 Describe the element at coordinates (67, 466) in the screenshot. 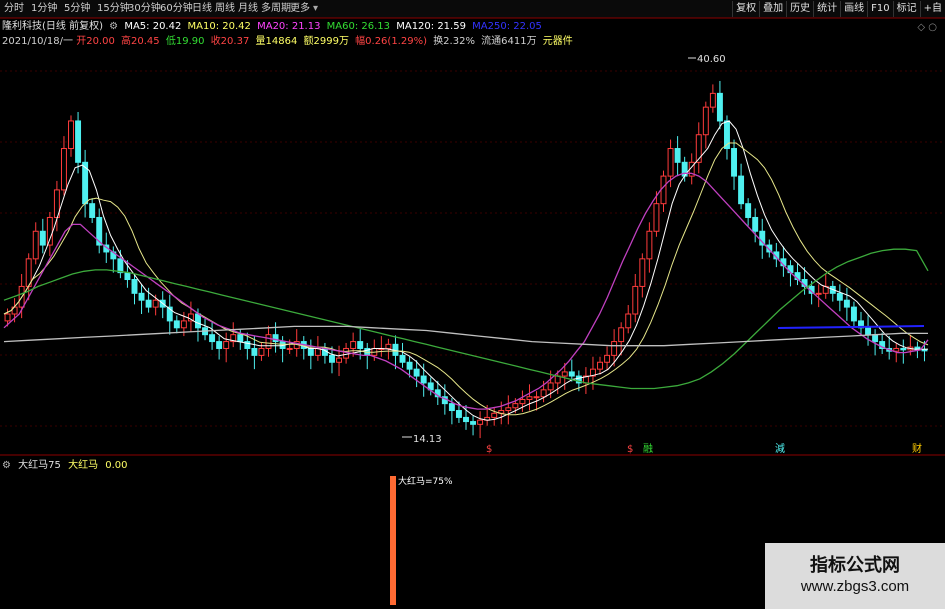

I see `indicator-title: ⚙ 大红马75 大红马 0.00` at that location.